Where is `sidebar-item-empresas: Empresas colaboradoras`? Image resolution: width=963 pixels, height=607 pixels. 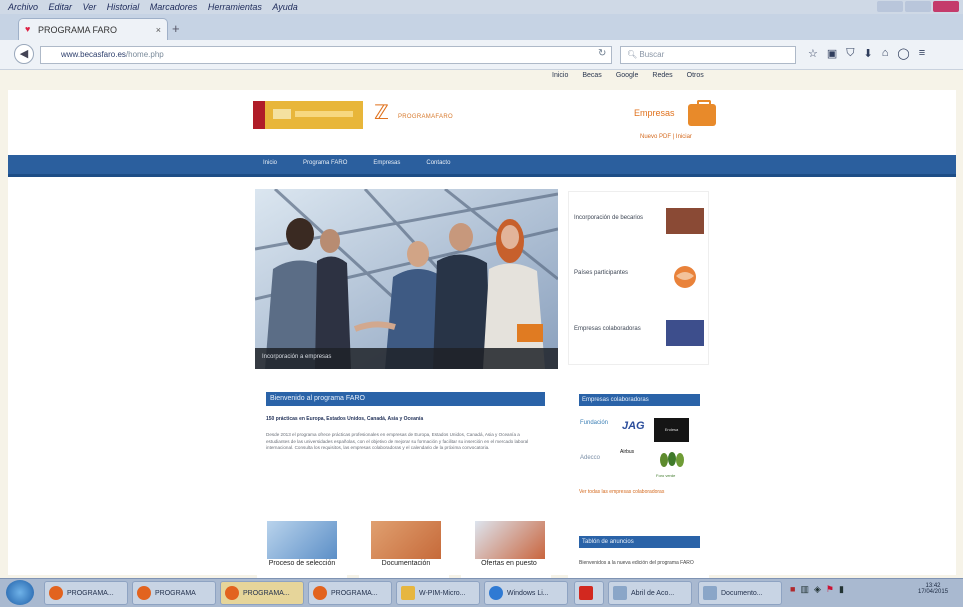
sidebar-item-empresas: Empresas colaboradoras is located at coordinates (607, 329).